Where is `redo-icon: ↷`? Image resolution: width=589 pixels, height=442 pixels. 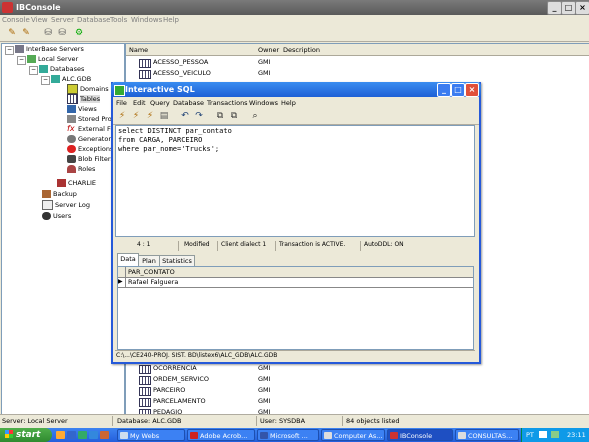 redo-icon: ↷ is located at coordinates (199, 116).